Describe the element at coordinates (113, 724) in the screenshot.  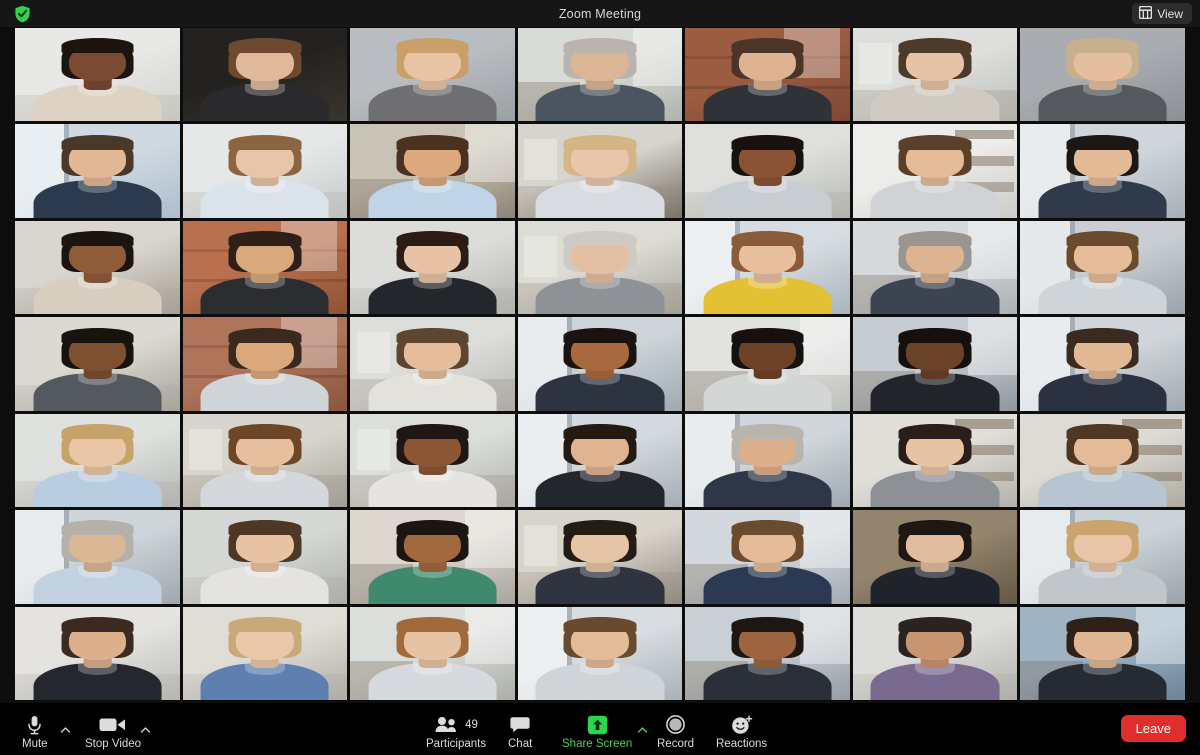
I see `camera-icon` at that location.